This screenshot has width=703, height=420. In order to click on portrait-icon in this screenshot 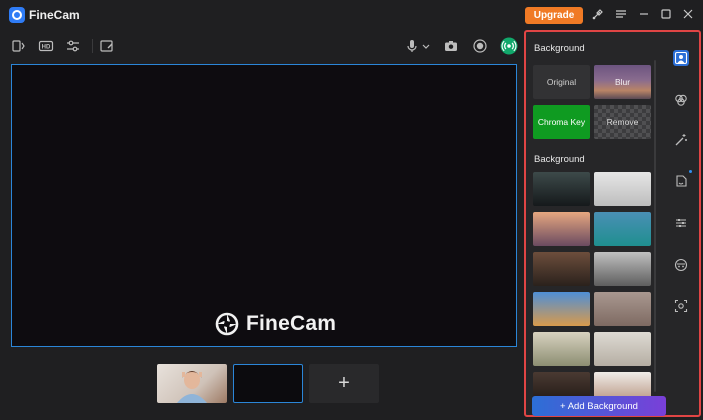, I will do `click(681, 58)`.